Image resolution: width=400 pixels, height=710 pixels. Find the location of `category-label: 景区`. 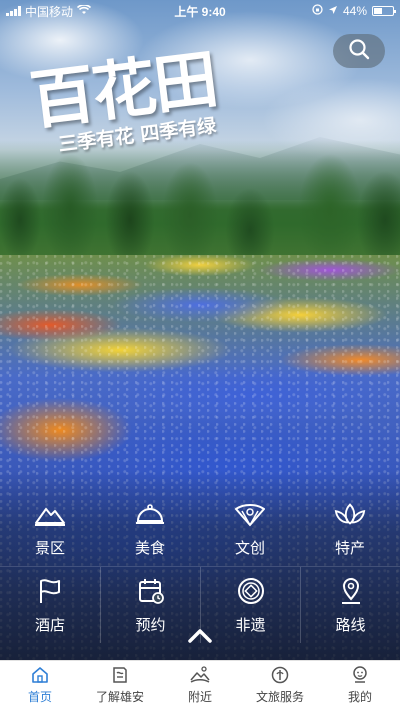

category-label: 景区 is located at coordinates (49, 548).